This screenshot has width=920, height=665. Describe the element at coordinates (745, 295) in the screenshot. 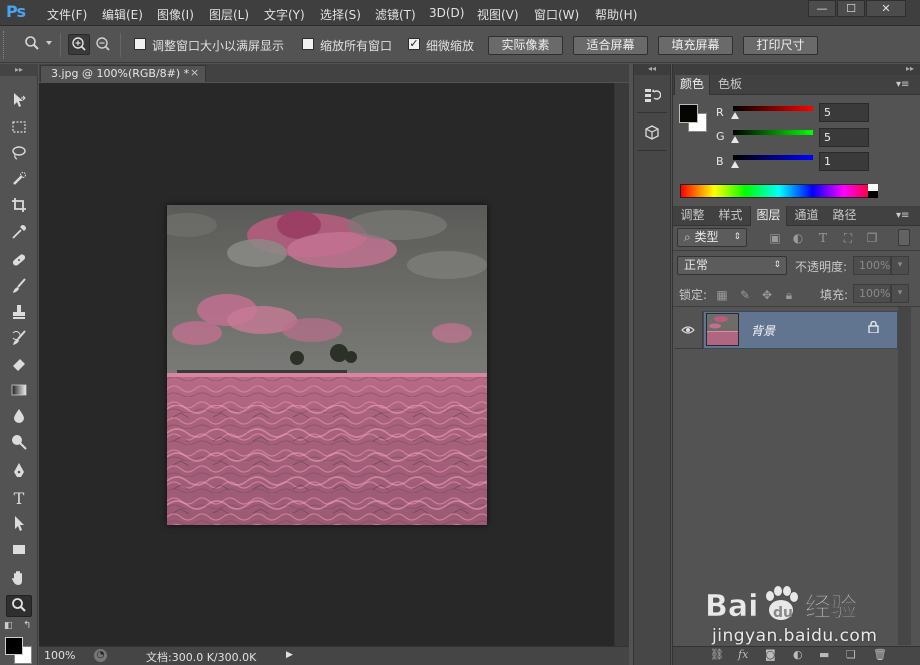

I see `lock-brush-icon: ✎` at that location.